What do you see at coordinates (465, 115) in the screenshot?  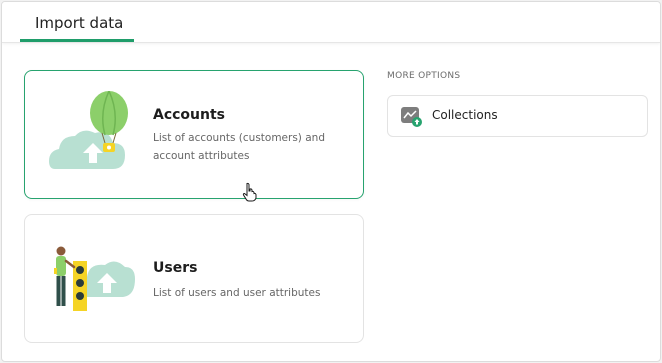 I see `collections-label: Collections` at bounding box center [465, 115].